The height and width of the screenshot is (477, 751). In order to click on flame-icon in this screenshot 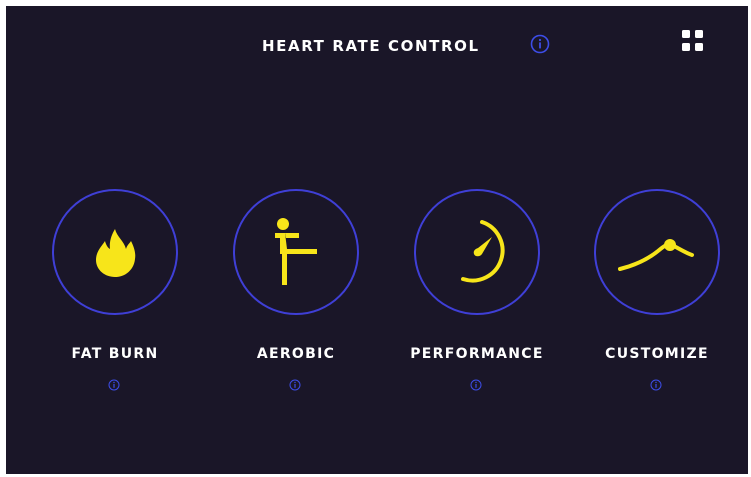, I will do `click(116, 253)`.